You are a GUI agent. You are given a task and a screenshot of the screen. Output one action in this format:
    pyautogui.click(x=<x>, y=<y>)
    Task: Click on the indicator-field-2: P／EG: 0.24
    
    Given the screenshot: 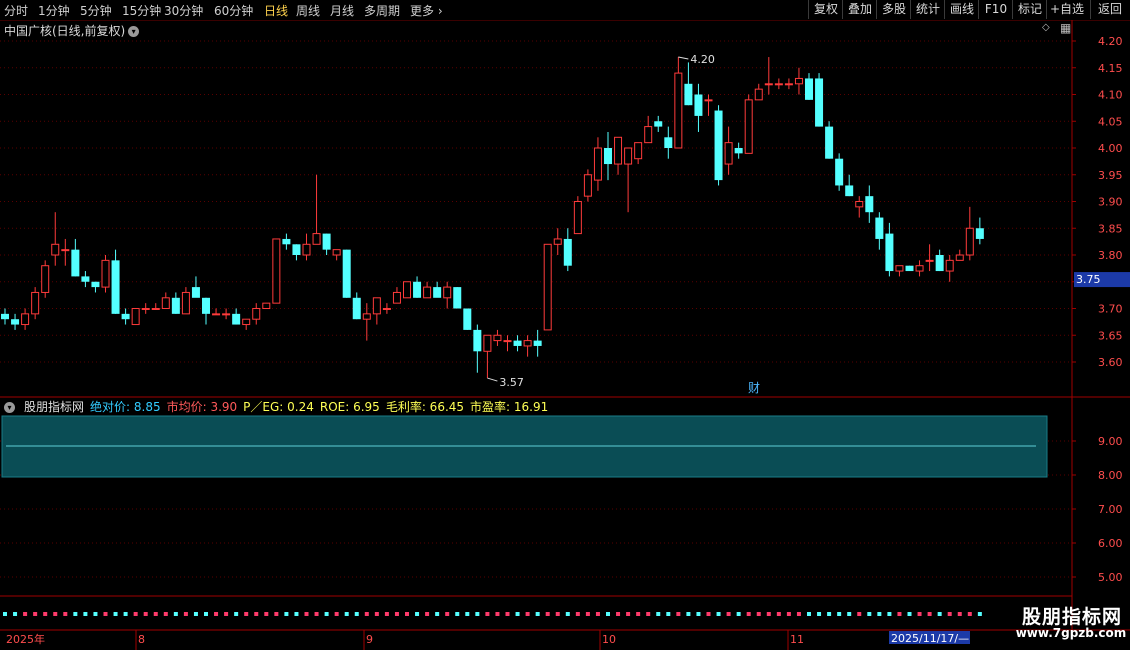 What is the action you would take?
    pyautogui.click(x=278, y=407)
    